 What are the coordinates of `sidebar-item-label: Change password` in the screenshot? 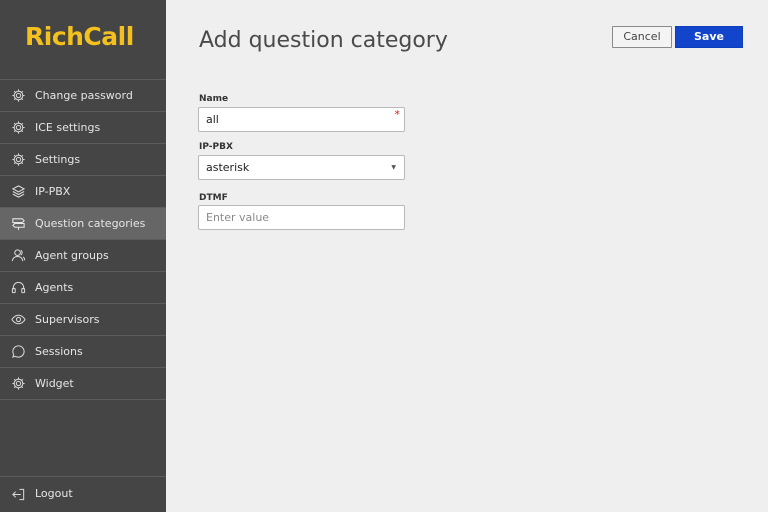 It's located at (84, 95).